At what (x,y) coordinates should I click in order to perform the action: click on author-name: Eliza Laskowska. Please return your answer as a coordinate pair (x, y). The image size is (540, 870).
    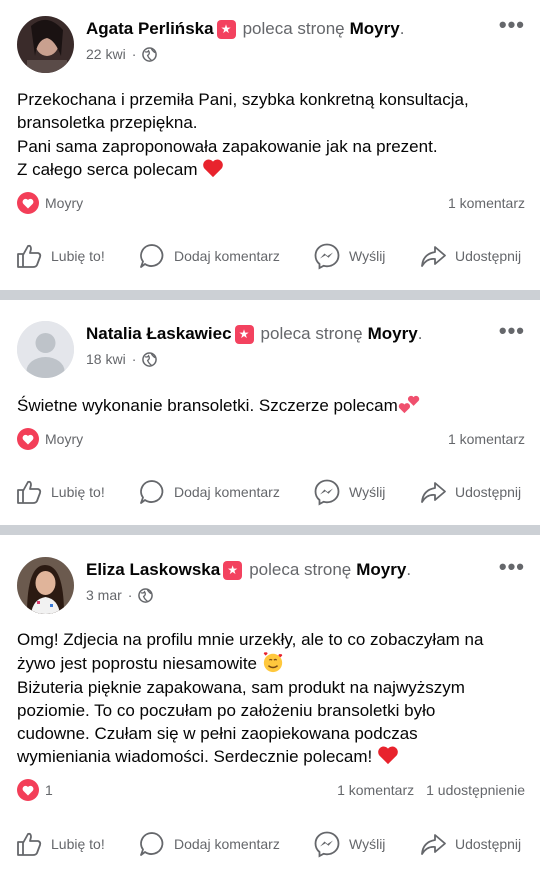
    Looking at the image, I should click on (153, 570).